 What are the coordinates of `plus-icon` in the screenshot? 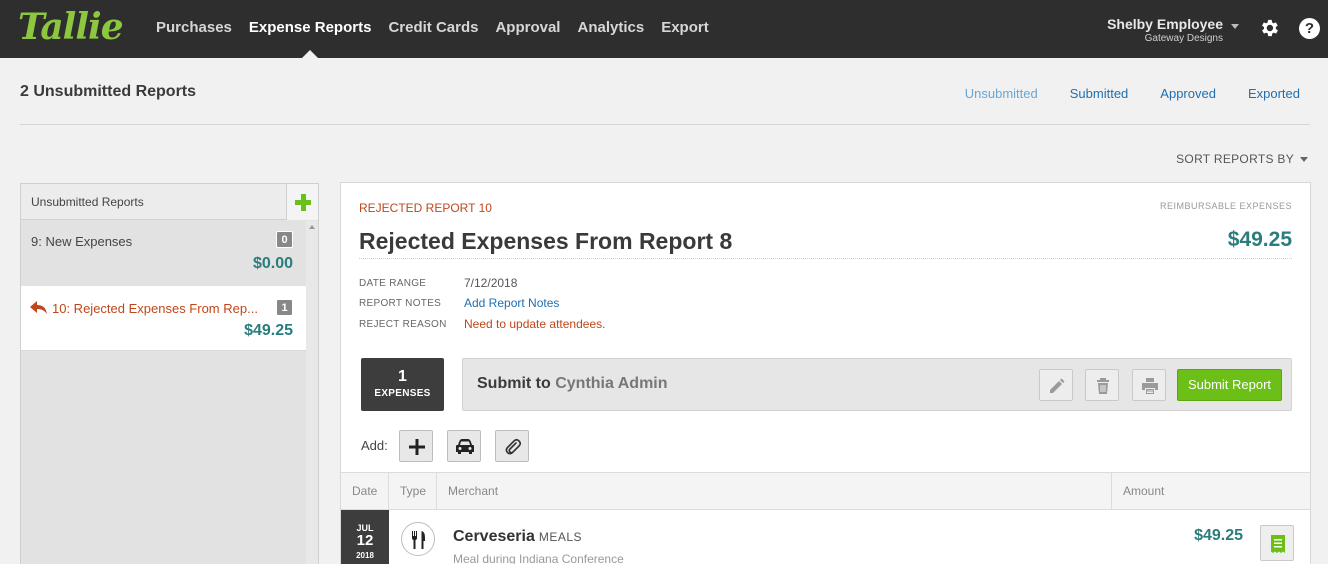 It's located at (417, 447).